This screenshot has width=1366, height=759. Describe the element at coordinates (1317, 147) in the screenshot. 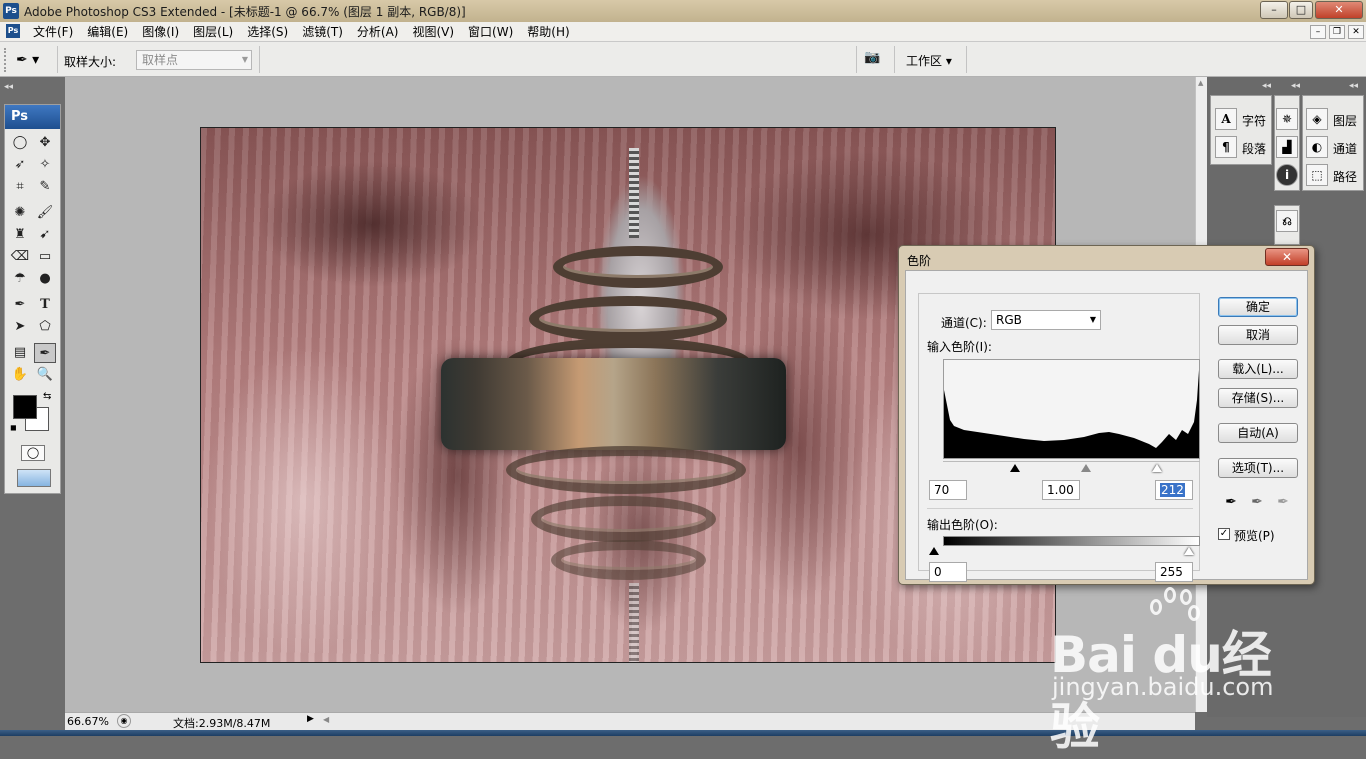

I see `channels-icon: ◐` at that location.